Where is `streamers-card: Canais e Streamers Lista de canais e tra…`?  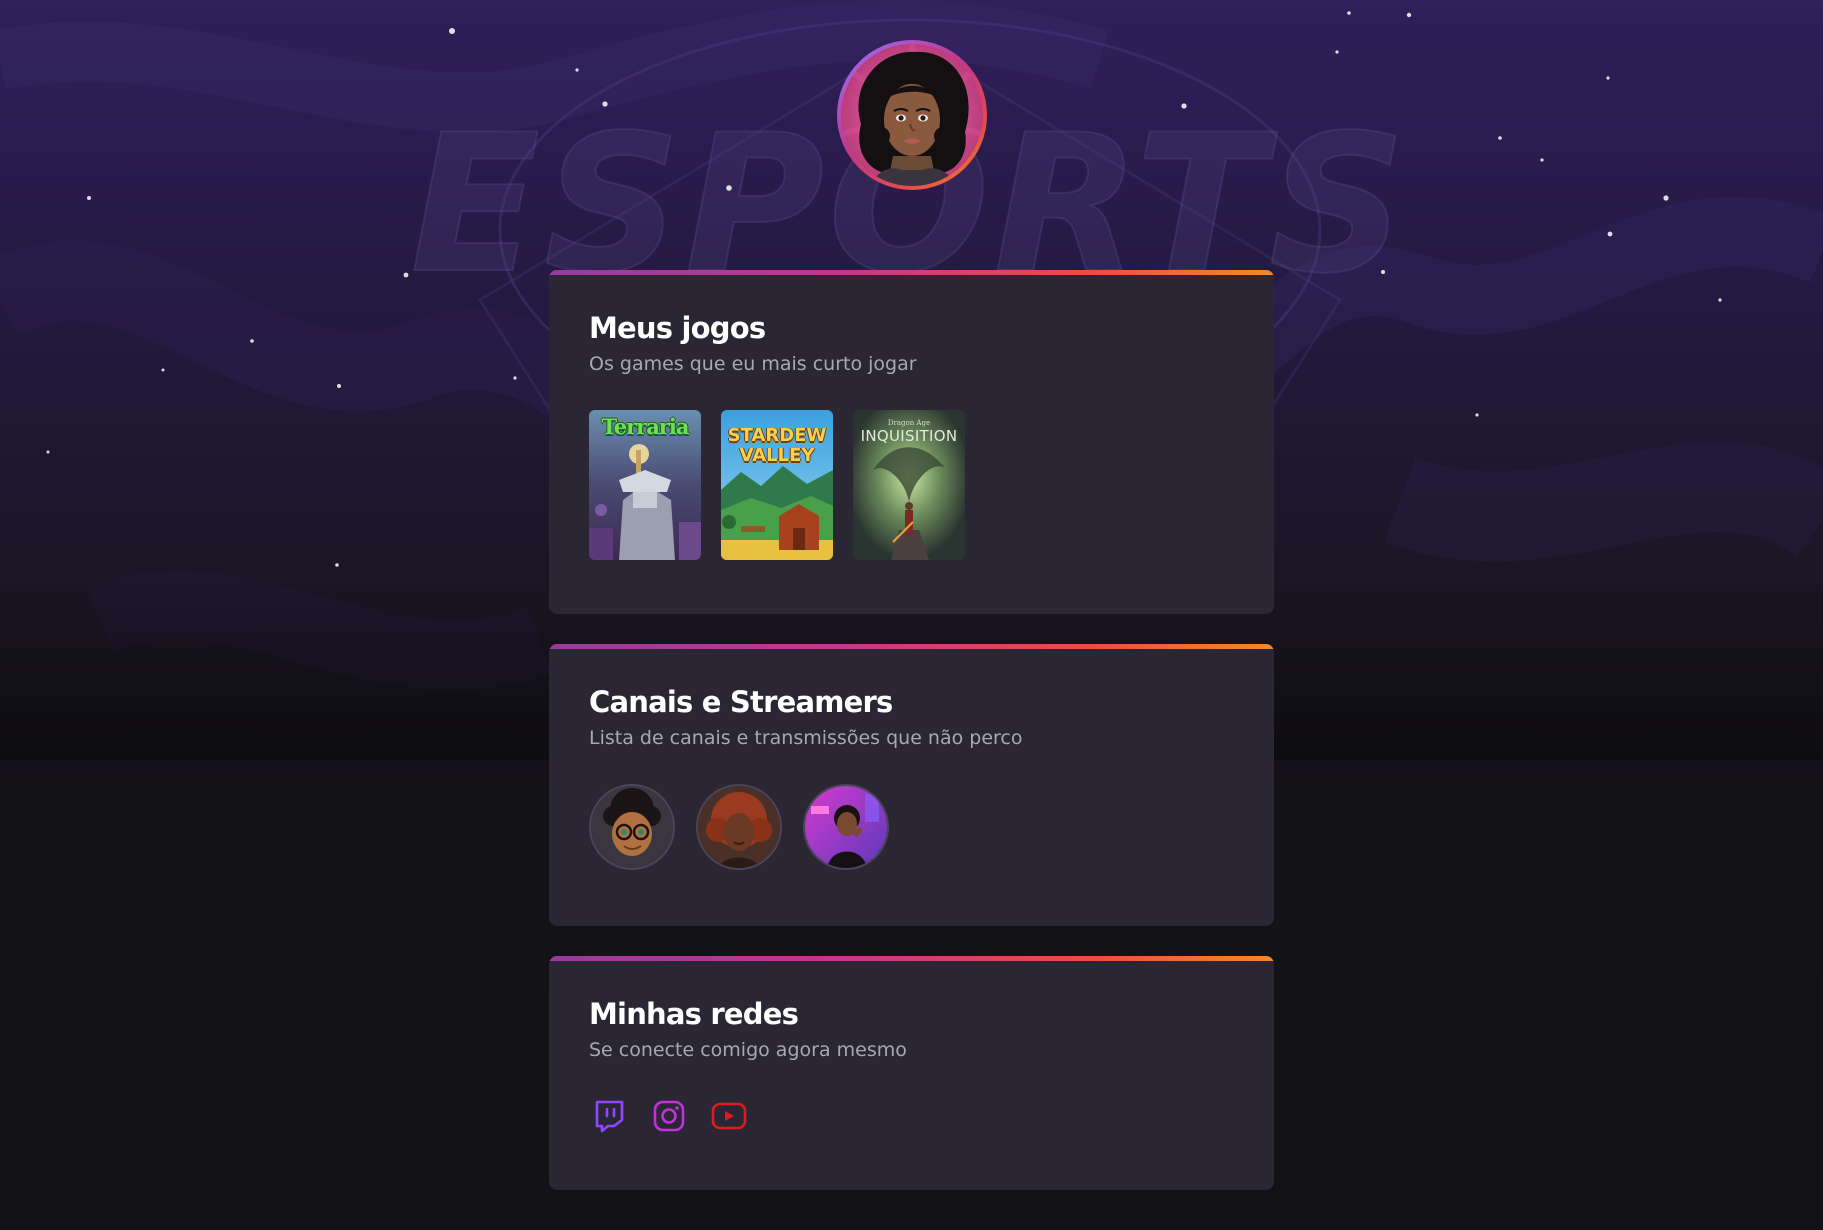
streamers-card: Canais e Streamers Lista de canais e tra… is located at coordinates (911, 785).